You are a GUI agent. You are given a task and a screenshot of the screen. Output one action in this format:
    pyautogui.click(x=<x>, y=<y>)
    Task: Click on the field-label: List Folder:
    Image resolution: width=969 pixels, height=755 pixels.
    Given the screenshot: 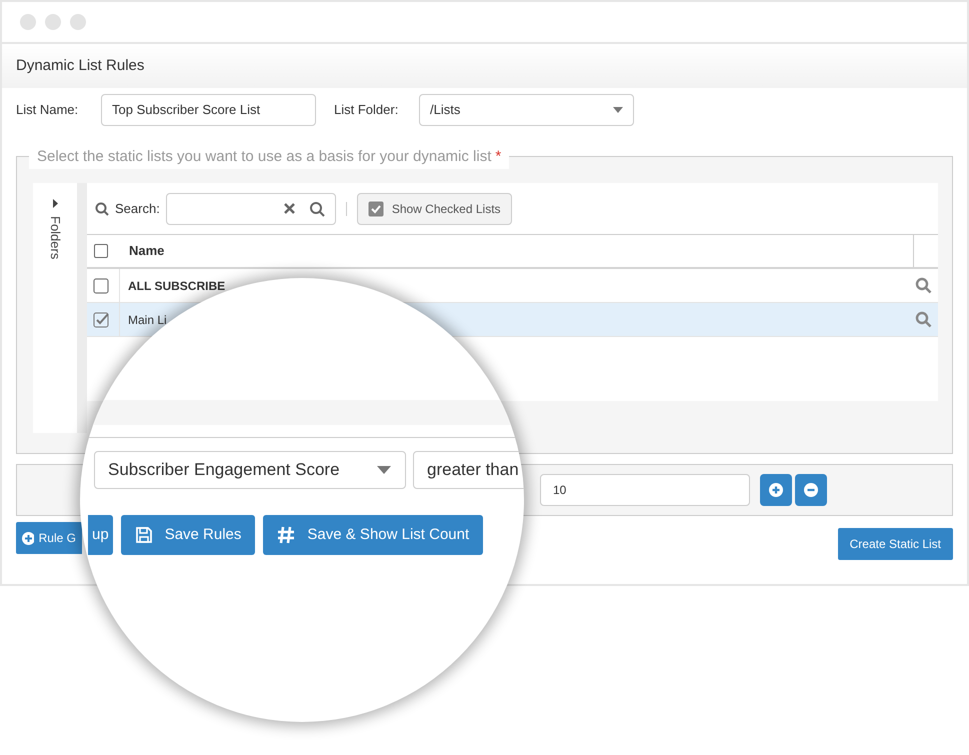 What is the action you would take?
    pyautogui.click(x=367, y=110)
    